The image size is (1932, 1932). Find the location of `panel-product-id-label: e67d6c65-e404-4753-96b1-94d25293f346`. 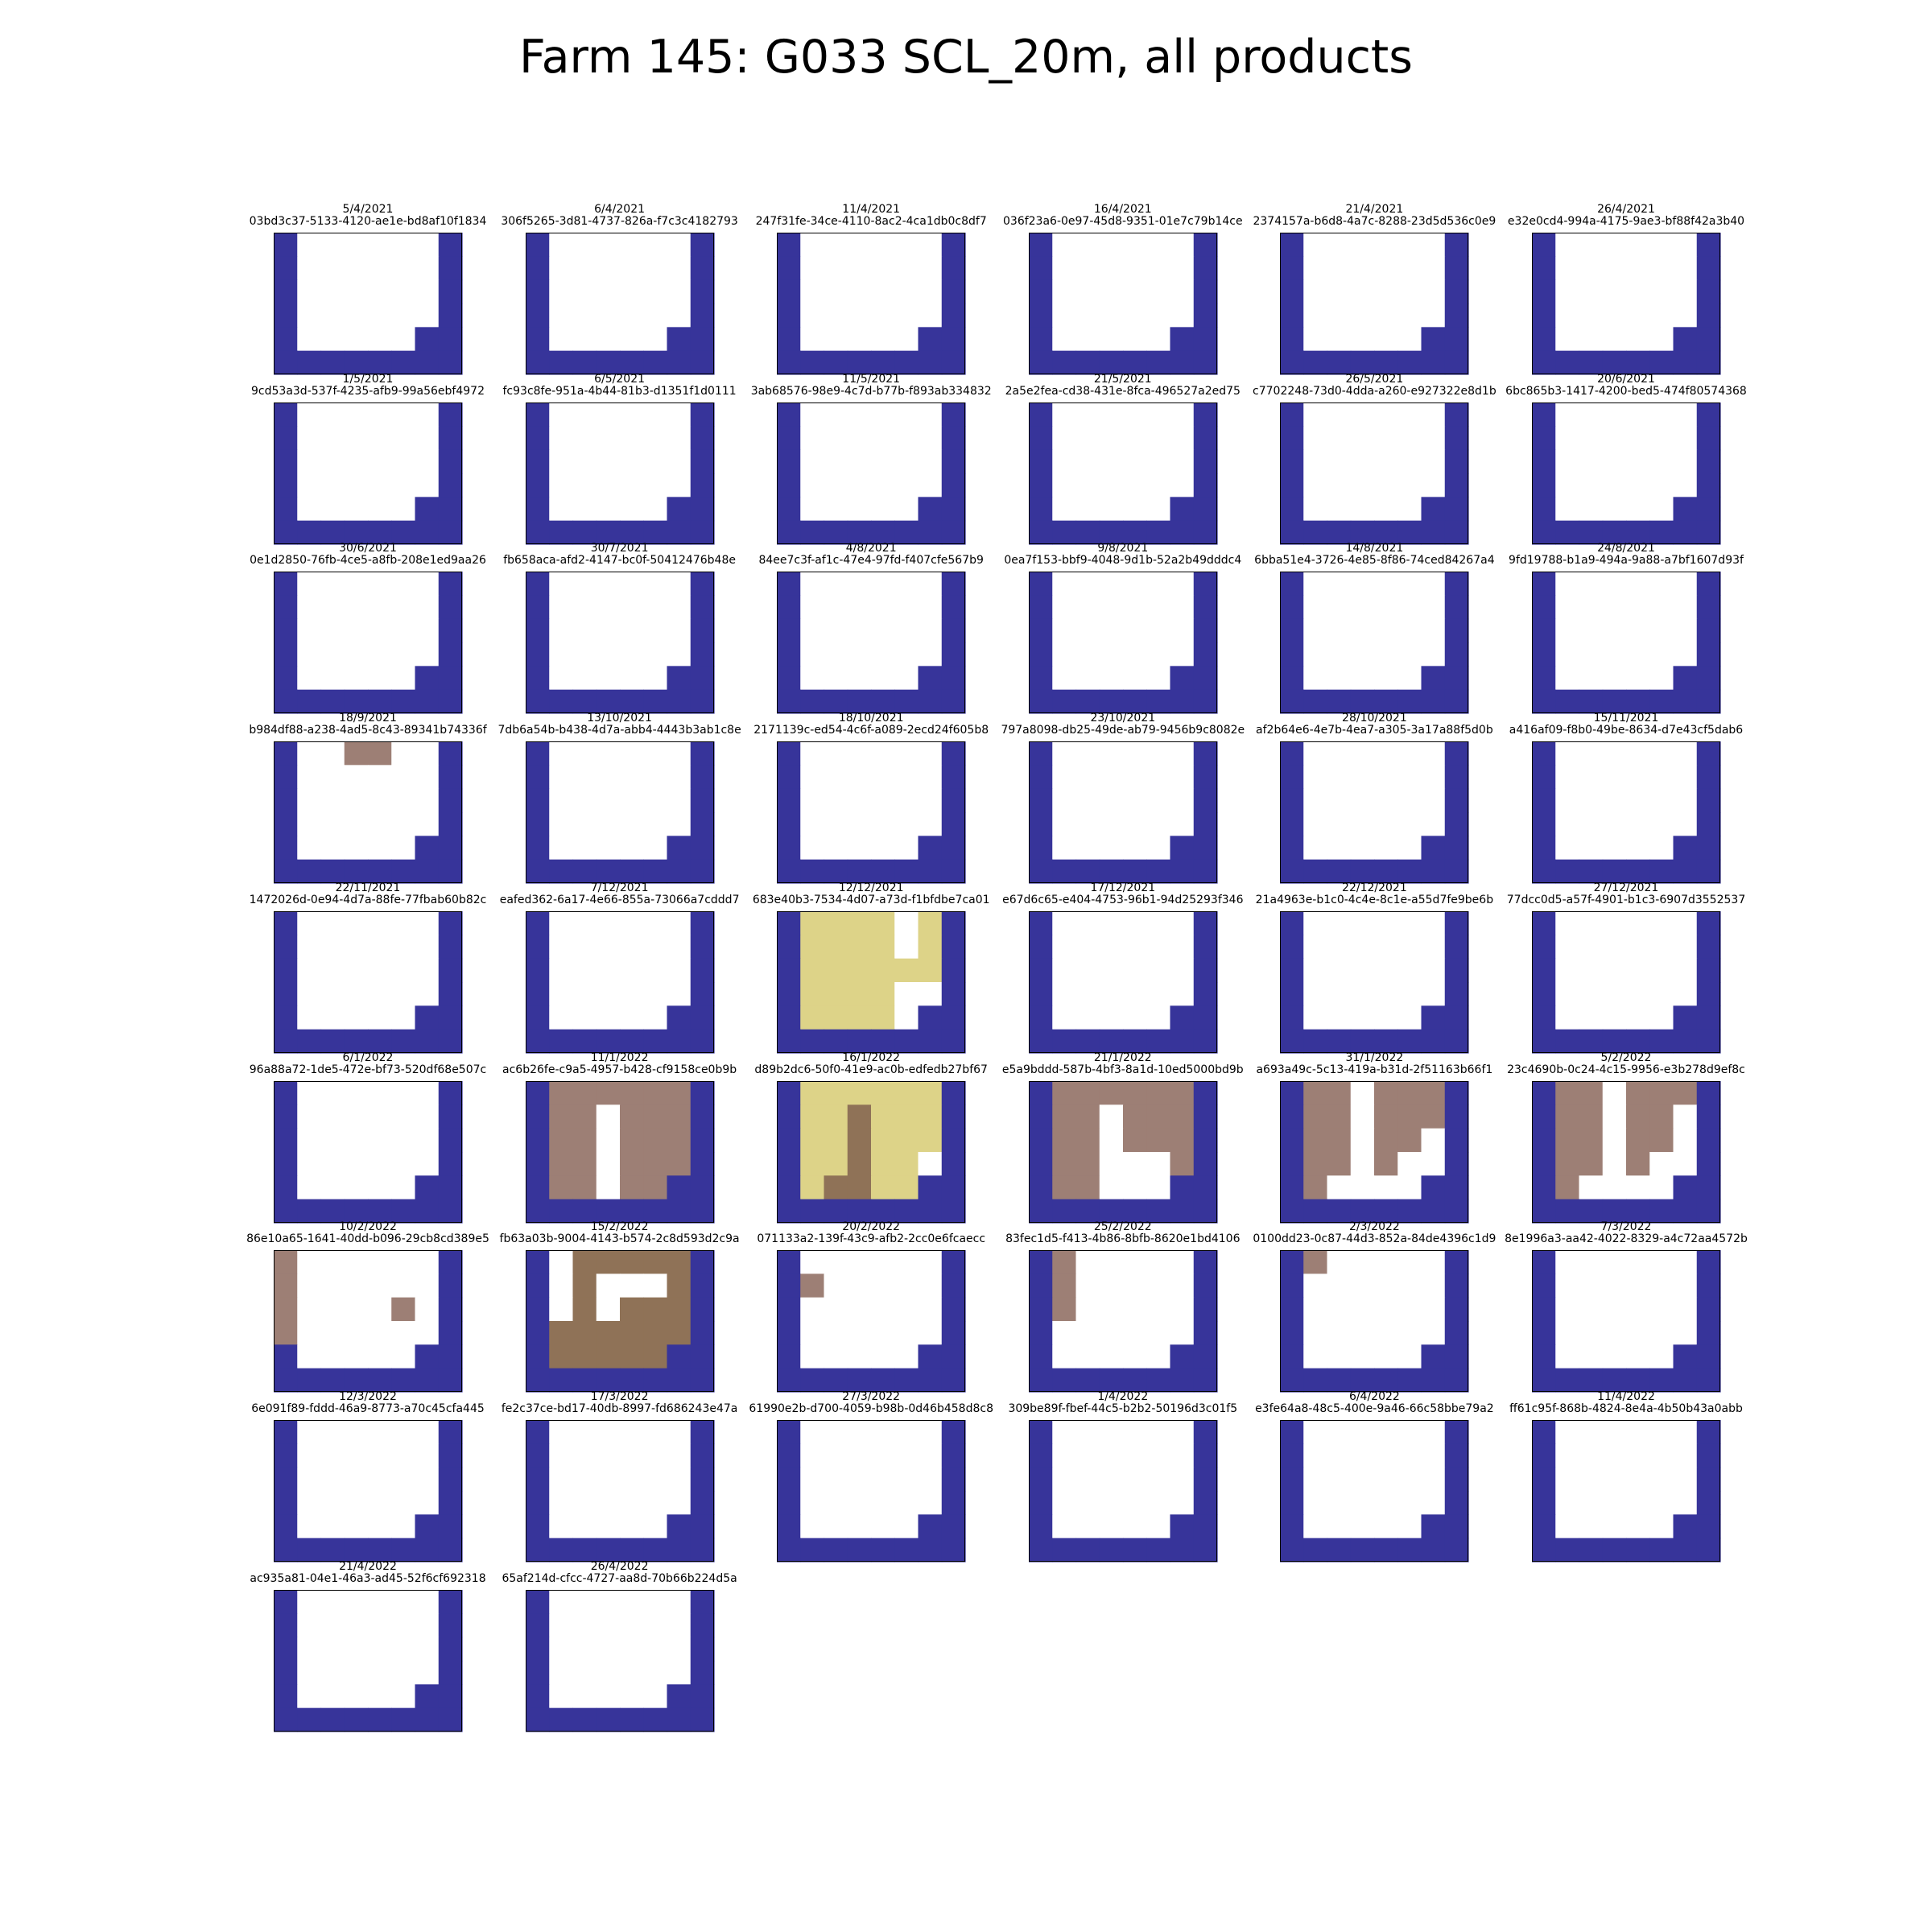

panel-product-id-label: e67d6c65-e404-4753-96b1-94d25293f346 is located at coordinates (1123, 899).